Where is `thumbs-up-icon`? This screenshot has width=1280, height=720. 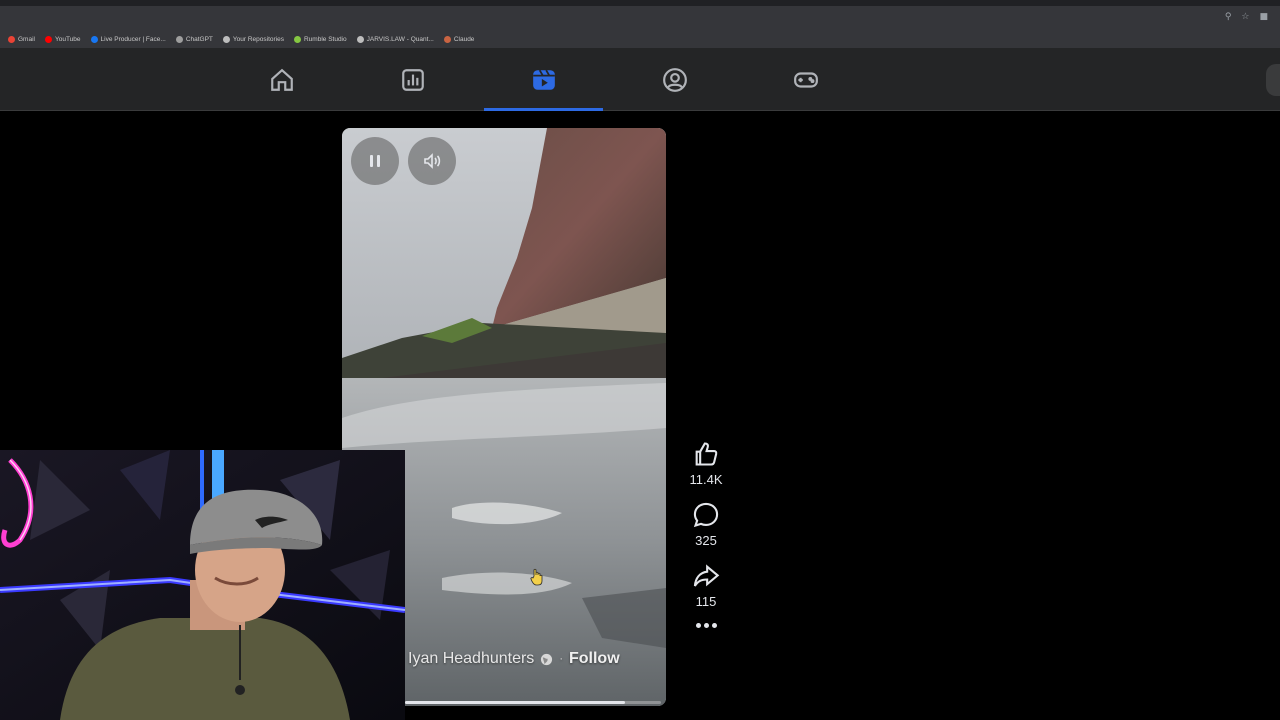 thumbs-up-icon is located at coordinates (706, 454).